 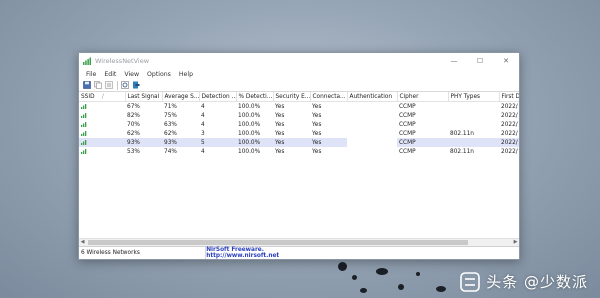 What do you see at coordinates (170, 106) in the screenshot?
I see `average-signal-cell: 71%` at bounding box center [170, 106].